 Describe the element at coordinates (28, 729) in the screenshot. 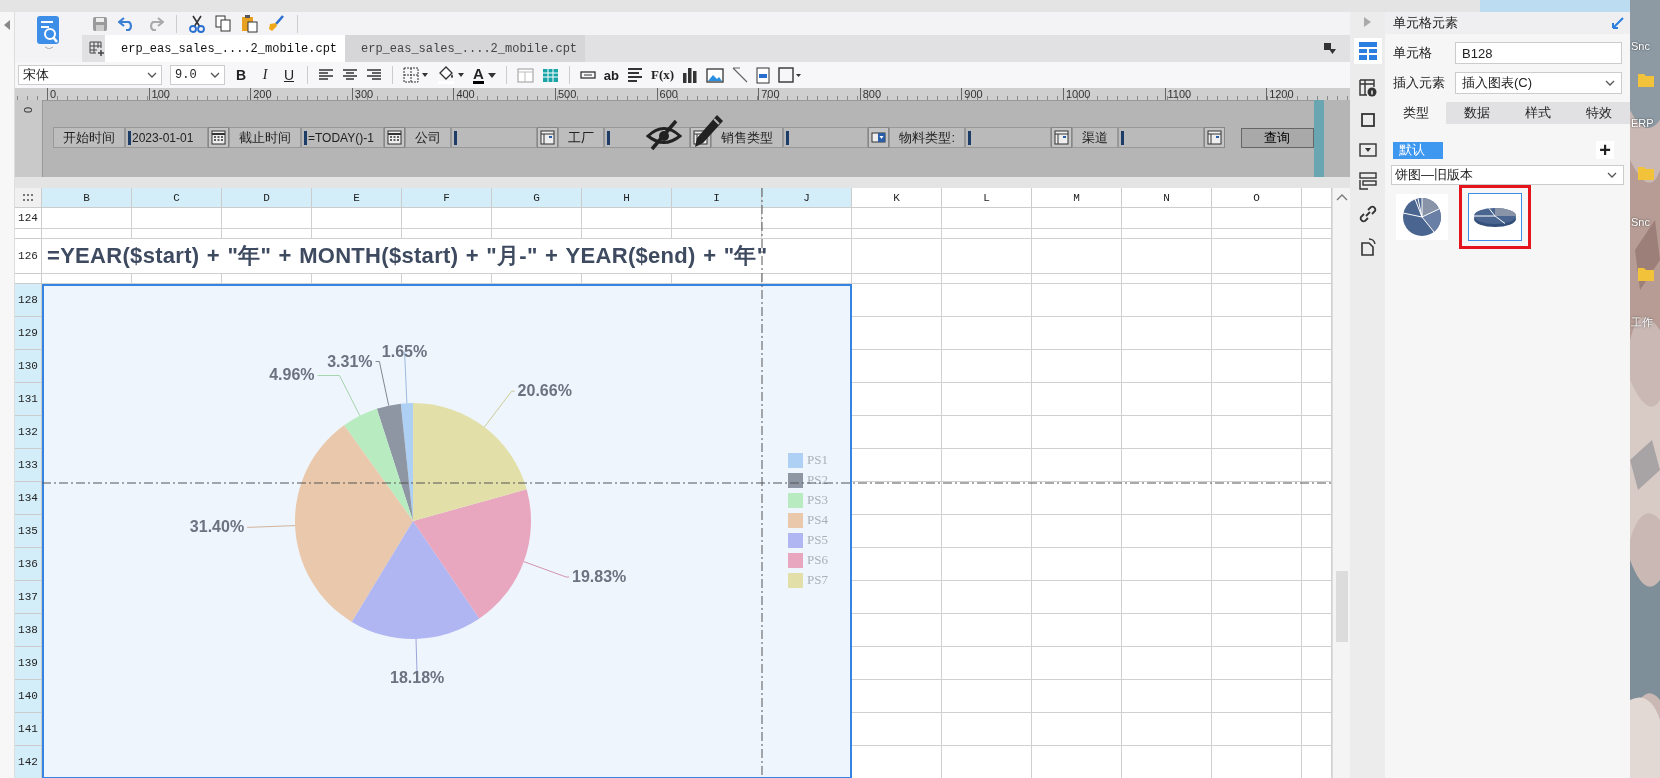

I see `row-header: 141` at that location.